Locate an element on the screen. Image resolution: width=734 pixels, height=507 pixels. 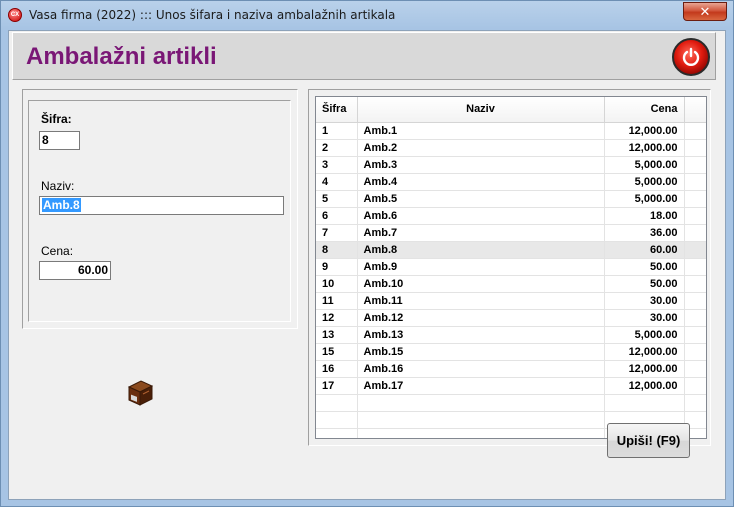
cell-naziv: Amb.1 is located at coordinates (481, 131).